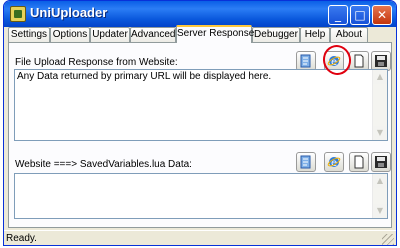 The height and width of the screenshot is (248, 400). I want to click on minimize-button: _, so click(338, 15).